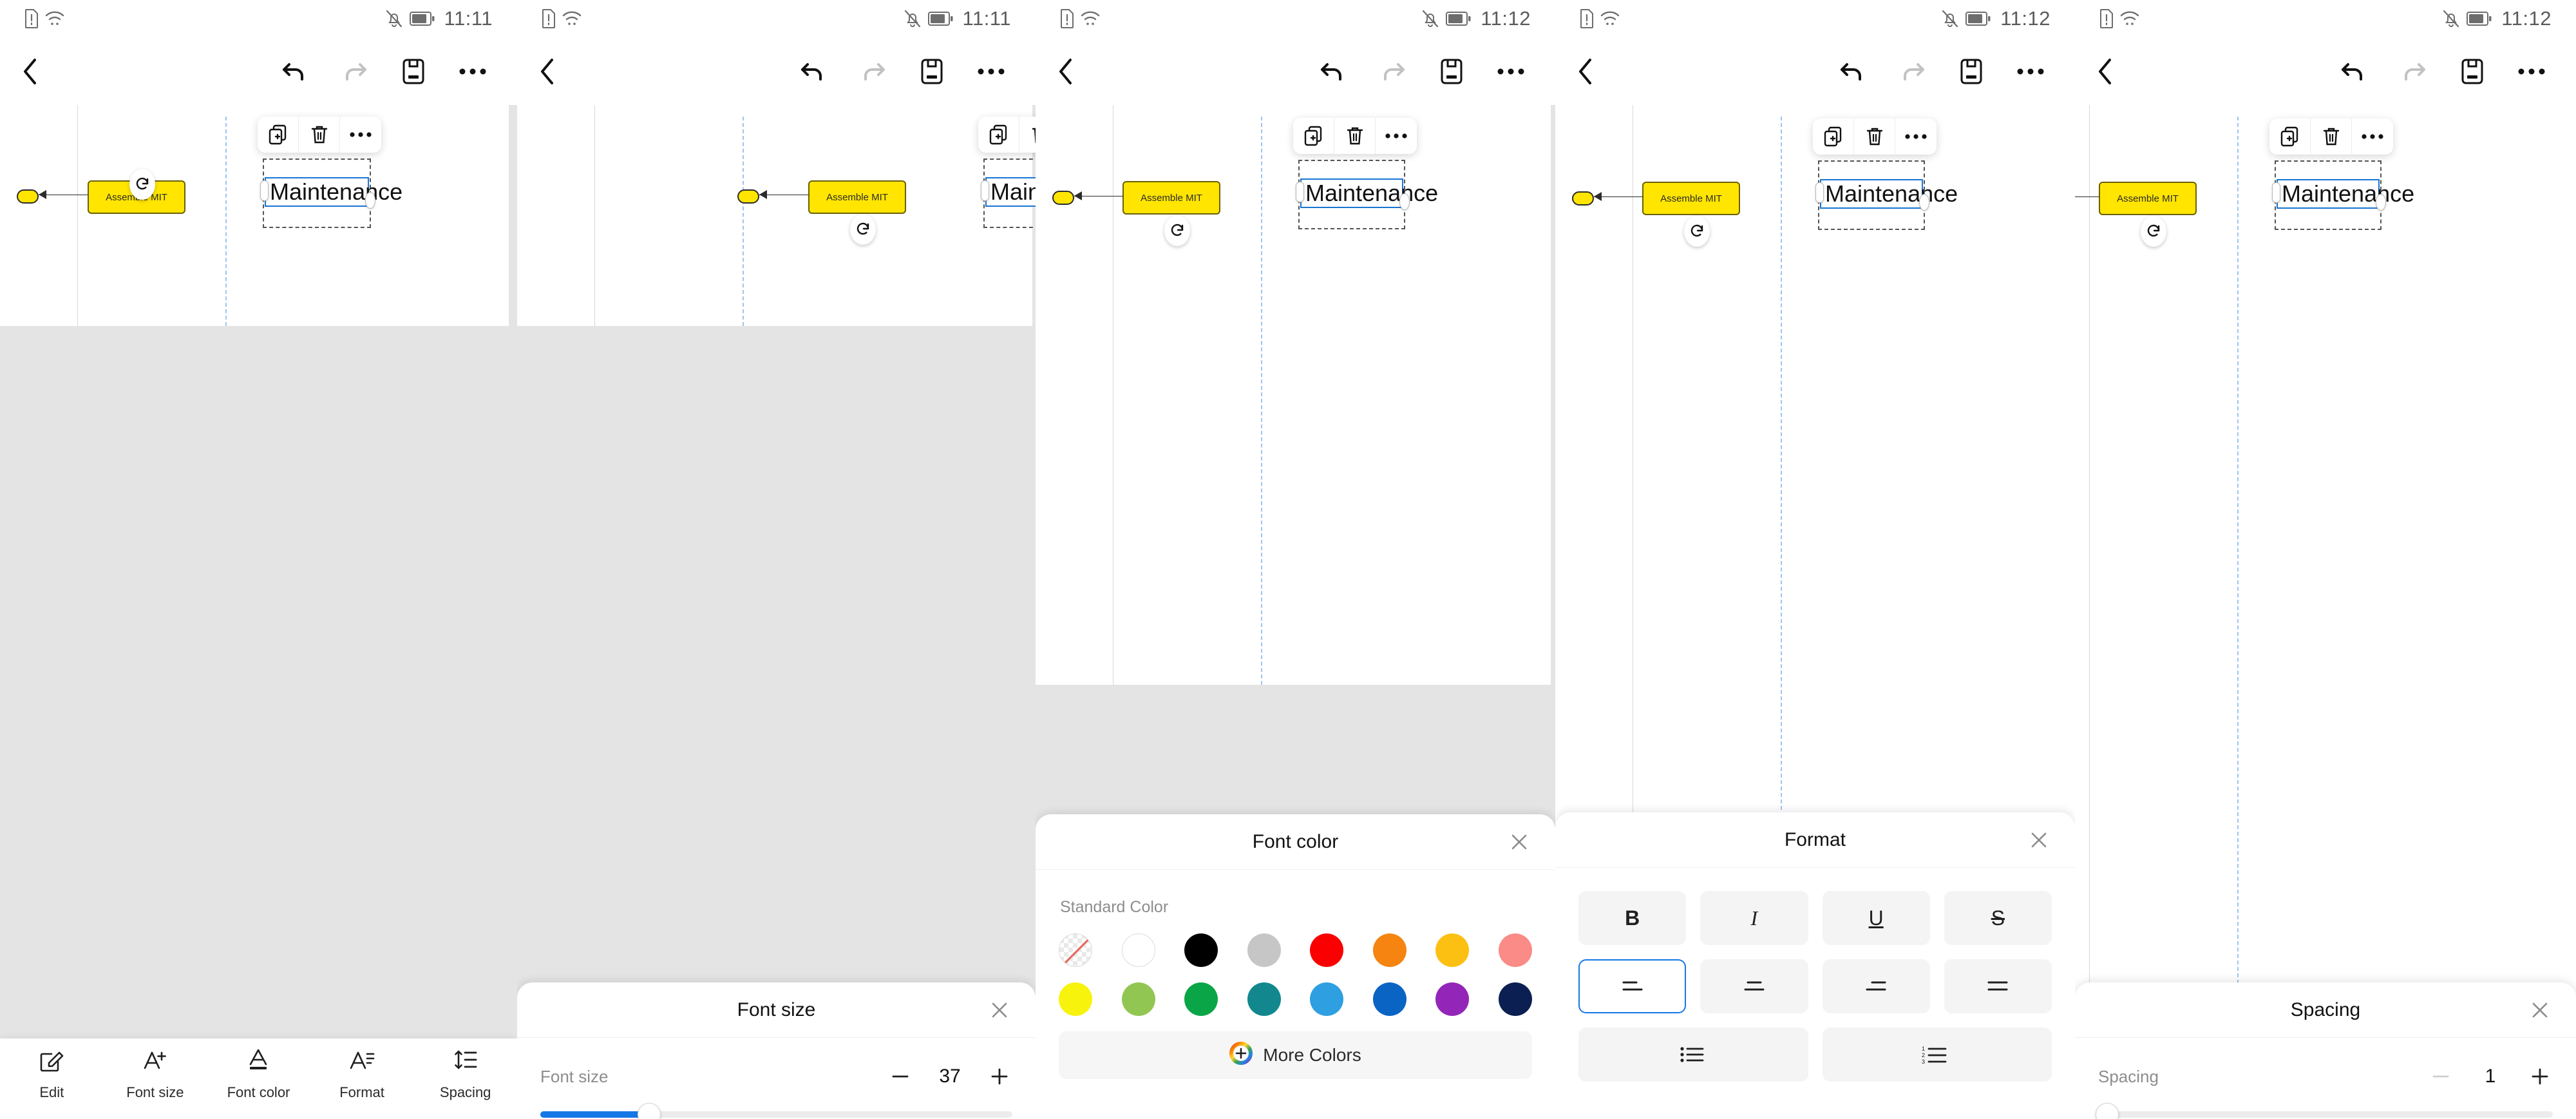  What do you see at coordinates (362, 1074) in the screenshot?
I see `action-format: Format` at bounding box center [362, 1074].